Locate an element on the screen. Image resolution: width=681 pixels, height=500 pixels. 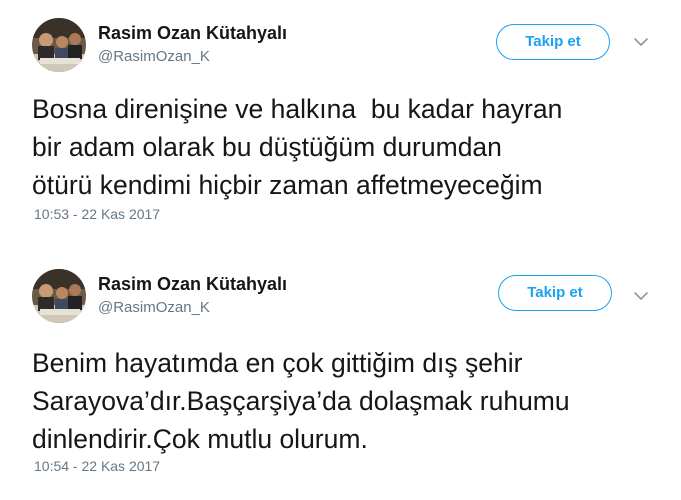
tweet-text-line: bir adam olarak bu düştüğüm durumdan is located at coordinates (267, 147).